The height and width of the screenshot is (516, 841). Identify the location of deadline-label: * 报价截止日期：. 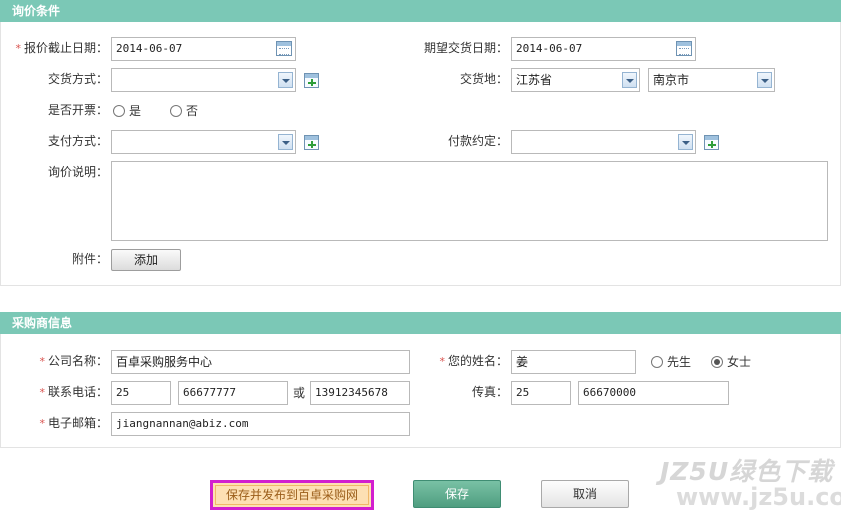
(61, 48).